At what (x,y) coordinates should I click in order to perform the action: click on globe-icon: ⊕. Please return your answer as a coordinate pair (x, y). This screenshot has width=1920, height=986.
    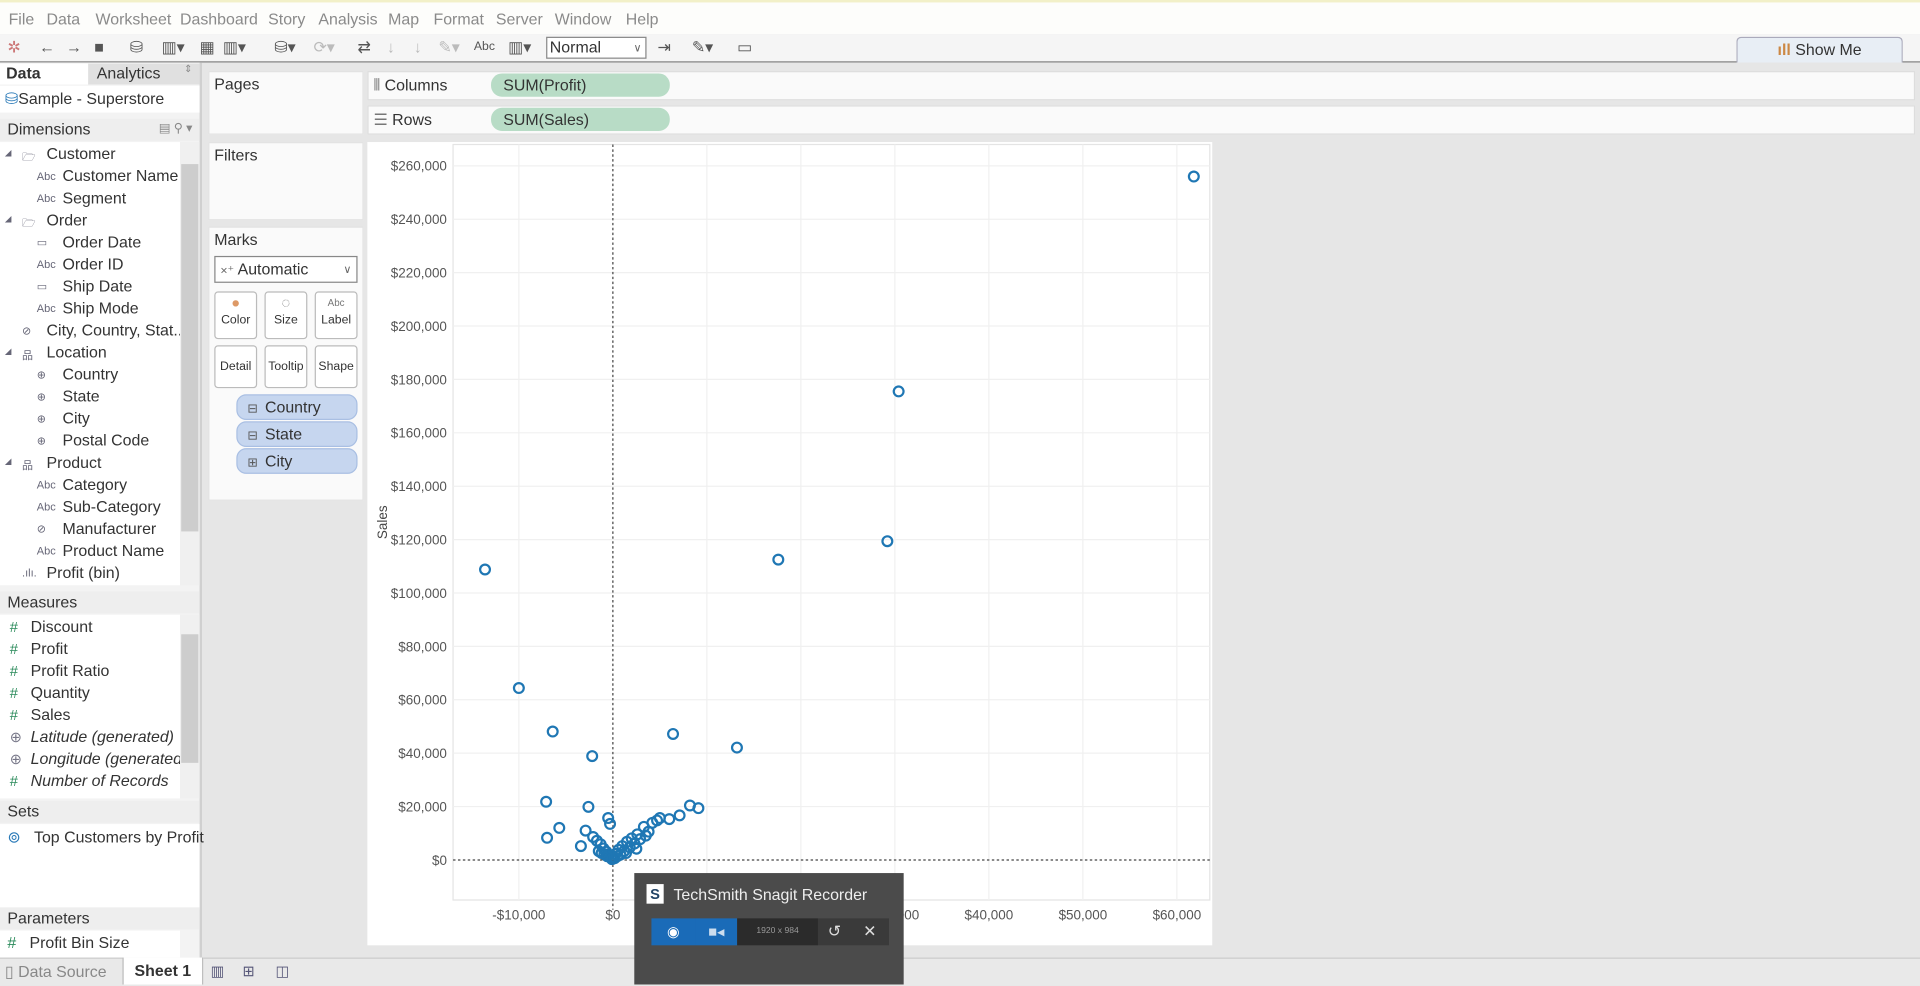
    Looking at the image, I should click on (16, 759).